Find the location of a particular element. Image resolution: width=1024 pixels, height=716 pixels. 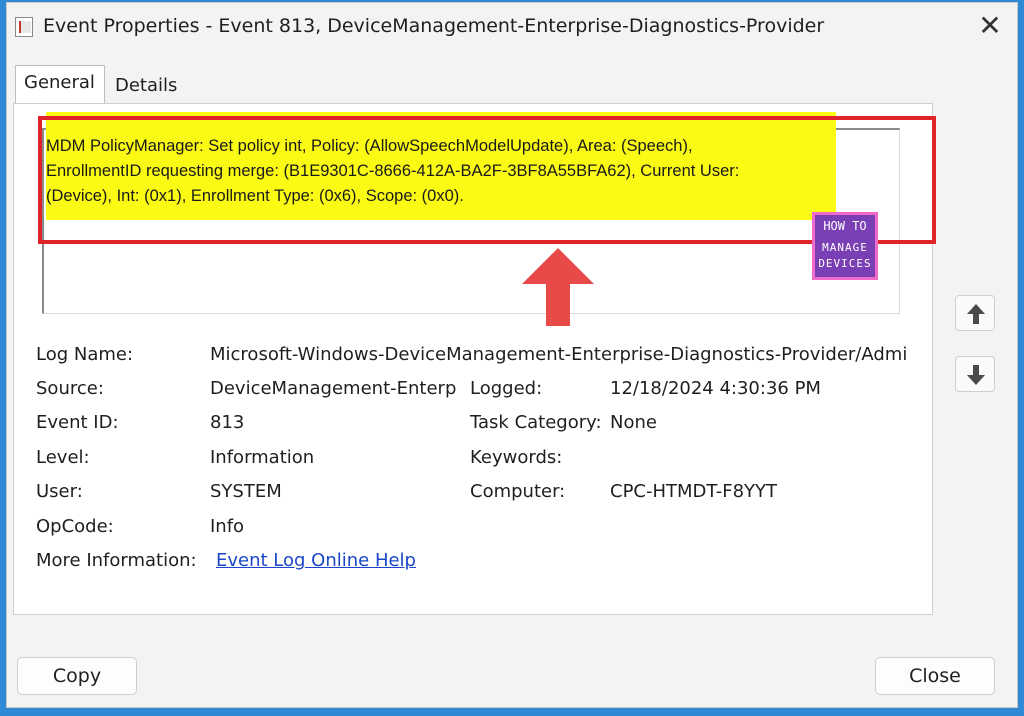

logo-text-middle: MANAGE is located at coordinates (845, 247).